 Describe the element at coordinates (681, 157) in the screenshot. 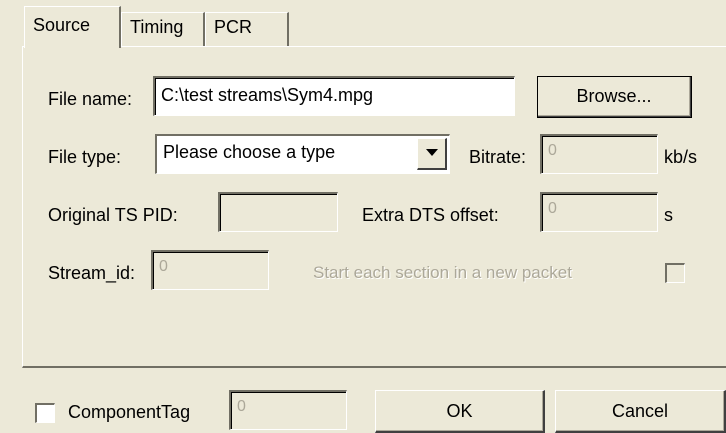

I see `bitrate-unit: kb/s` at that location.